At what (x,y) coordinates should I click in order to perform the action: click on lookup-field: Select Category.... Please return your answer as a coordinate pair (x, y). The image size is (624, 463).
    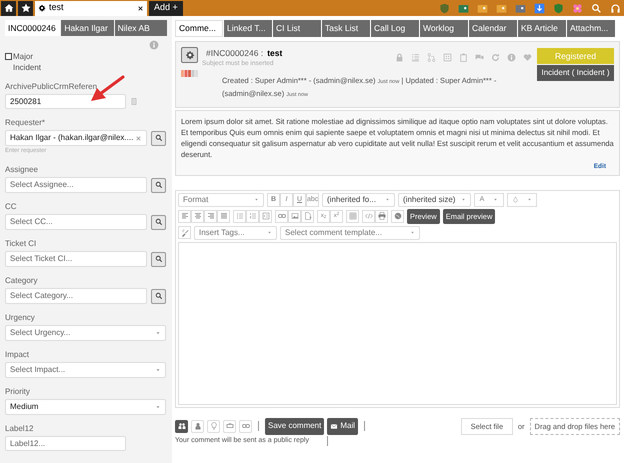
    Looking at the image, I should click on (76, 296).